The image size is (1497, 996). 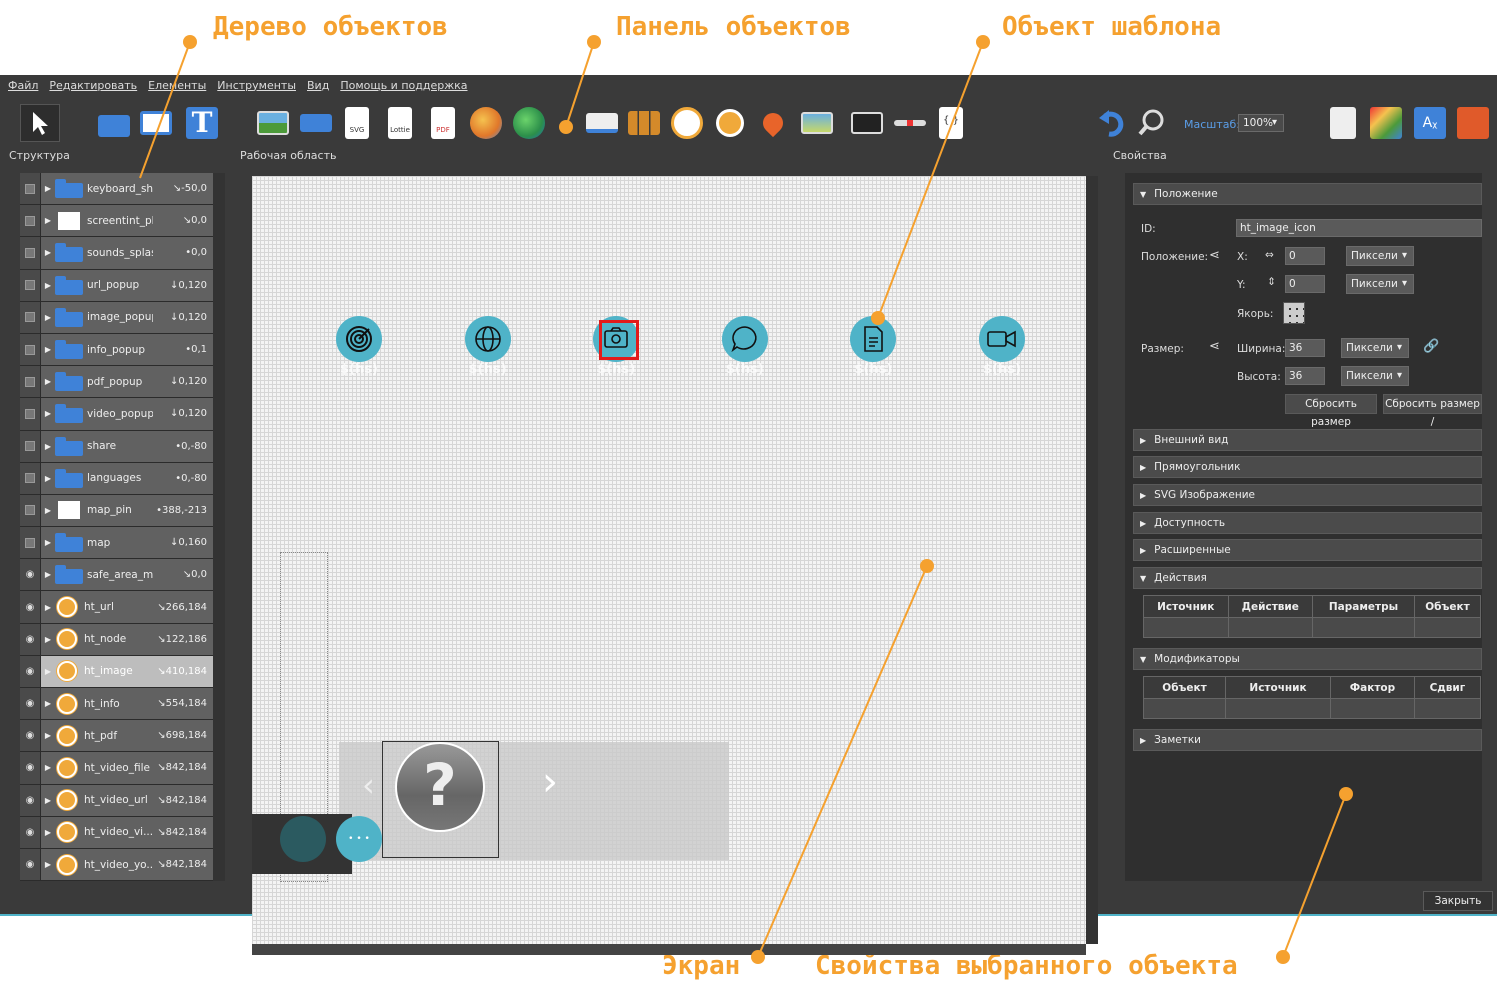 I want to click on menu-tools: Инструменты, so click(x=256, y=85).